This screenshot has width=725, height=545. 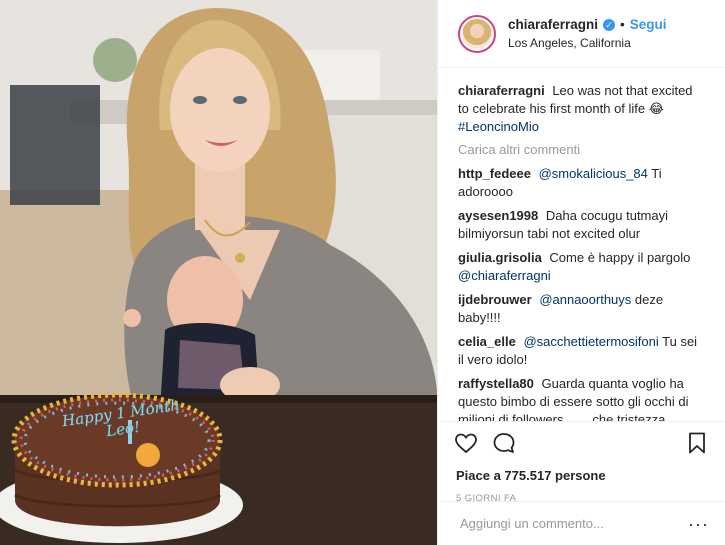 What do you see at coordinates (570, 523) in the screenshot?
I see `comment-input` at bounding box center [570, 523].